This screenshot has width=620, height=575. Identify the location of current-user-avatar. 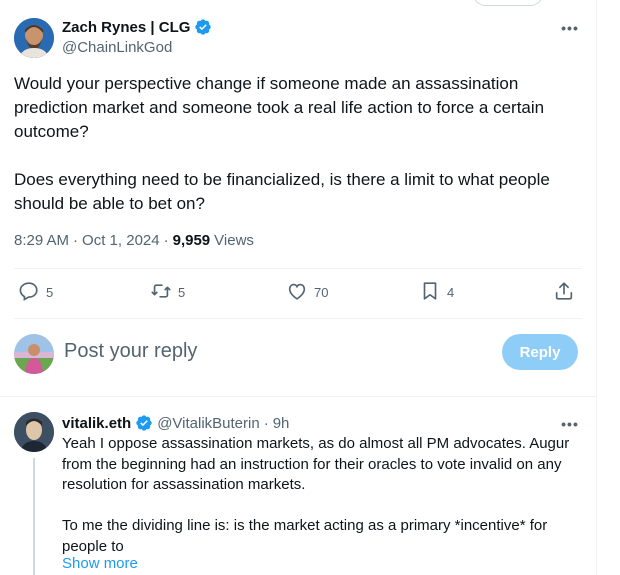
(34, 354).